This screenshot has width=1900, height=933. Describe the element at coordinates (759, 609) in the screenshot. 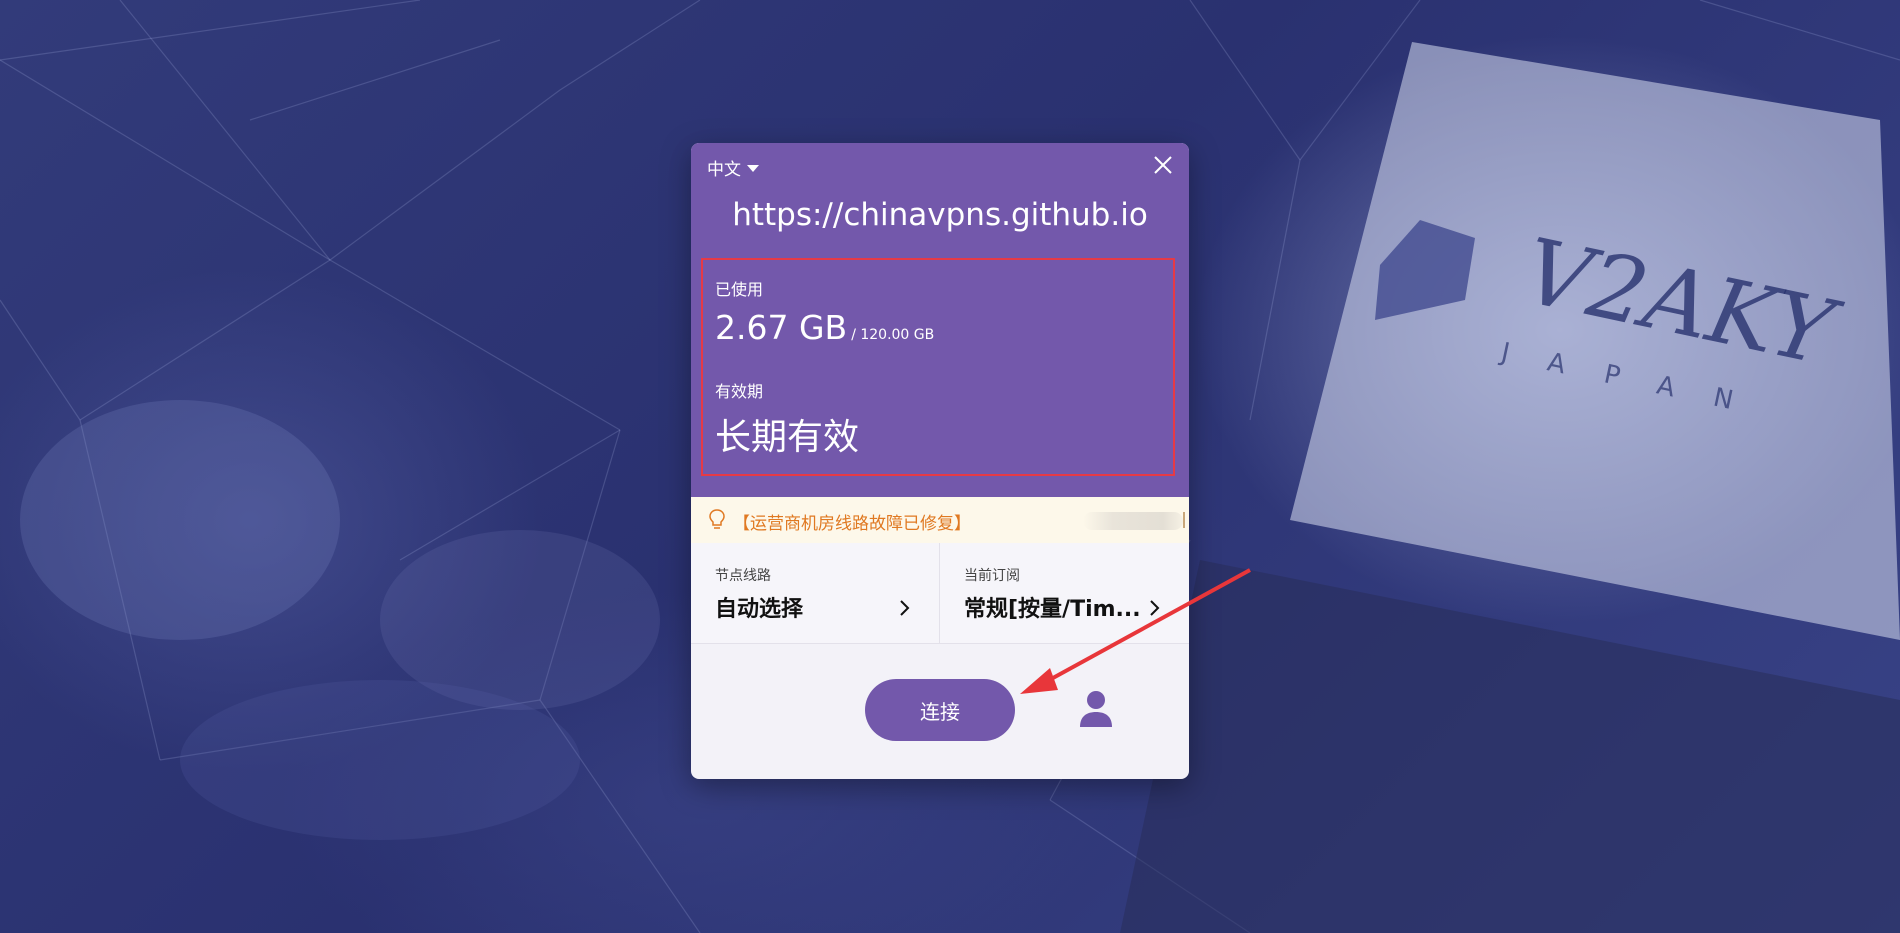

I see `node-value: 自动选择` at that location.